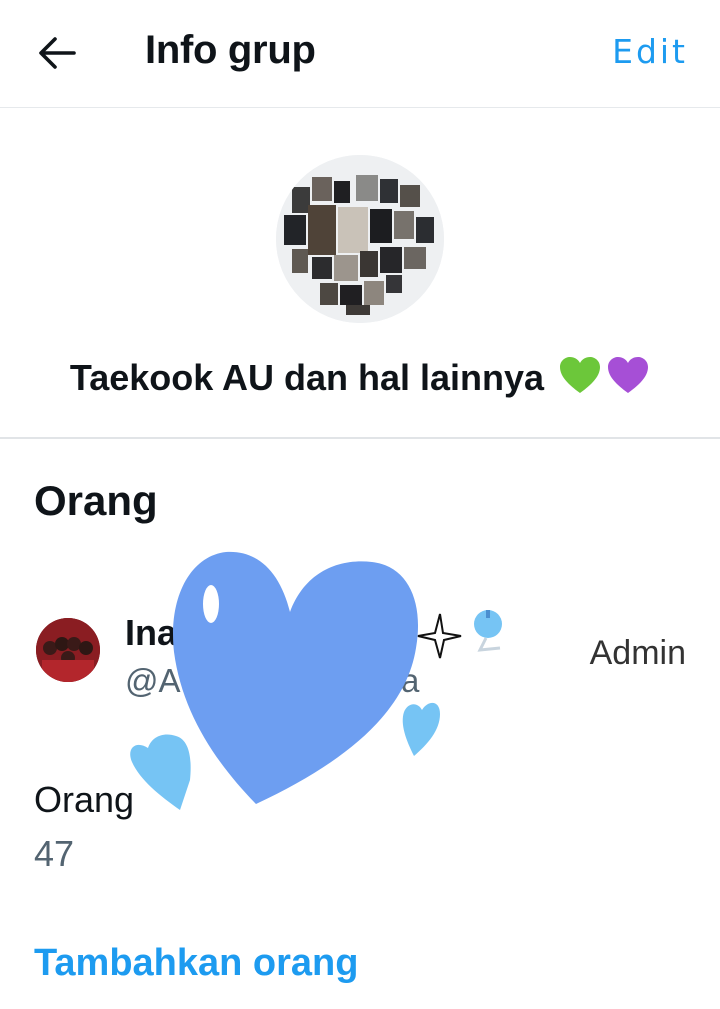 The height and width of the screenshot is (1009, 720). I want to click on back-button, so click(57, 53).